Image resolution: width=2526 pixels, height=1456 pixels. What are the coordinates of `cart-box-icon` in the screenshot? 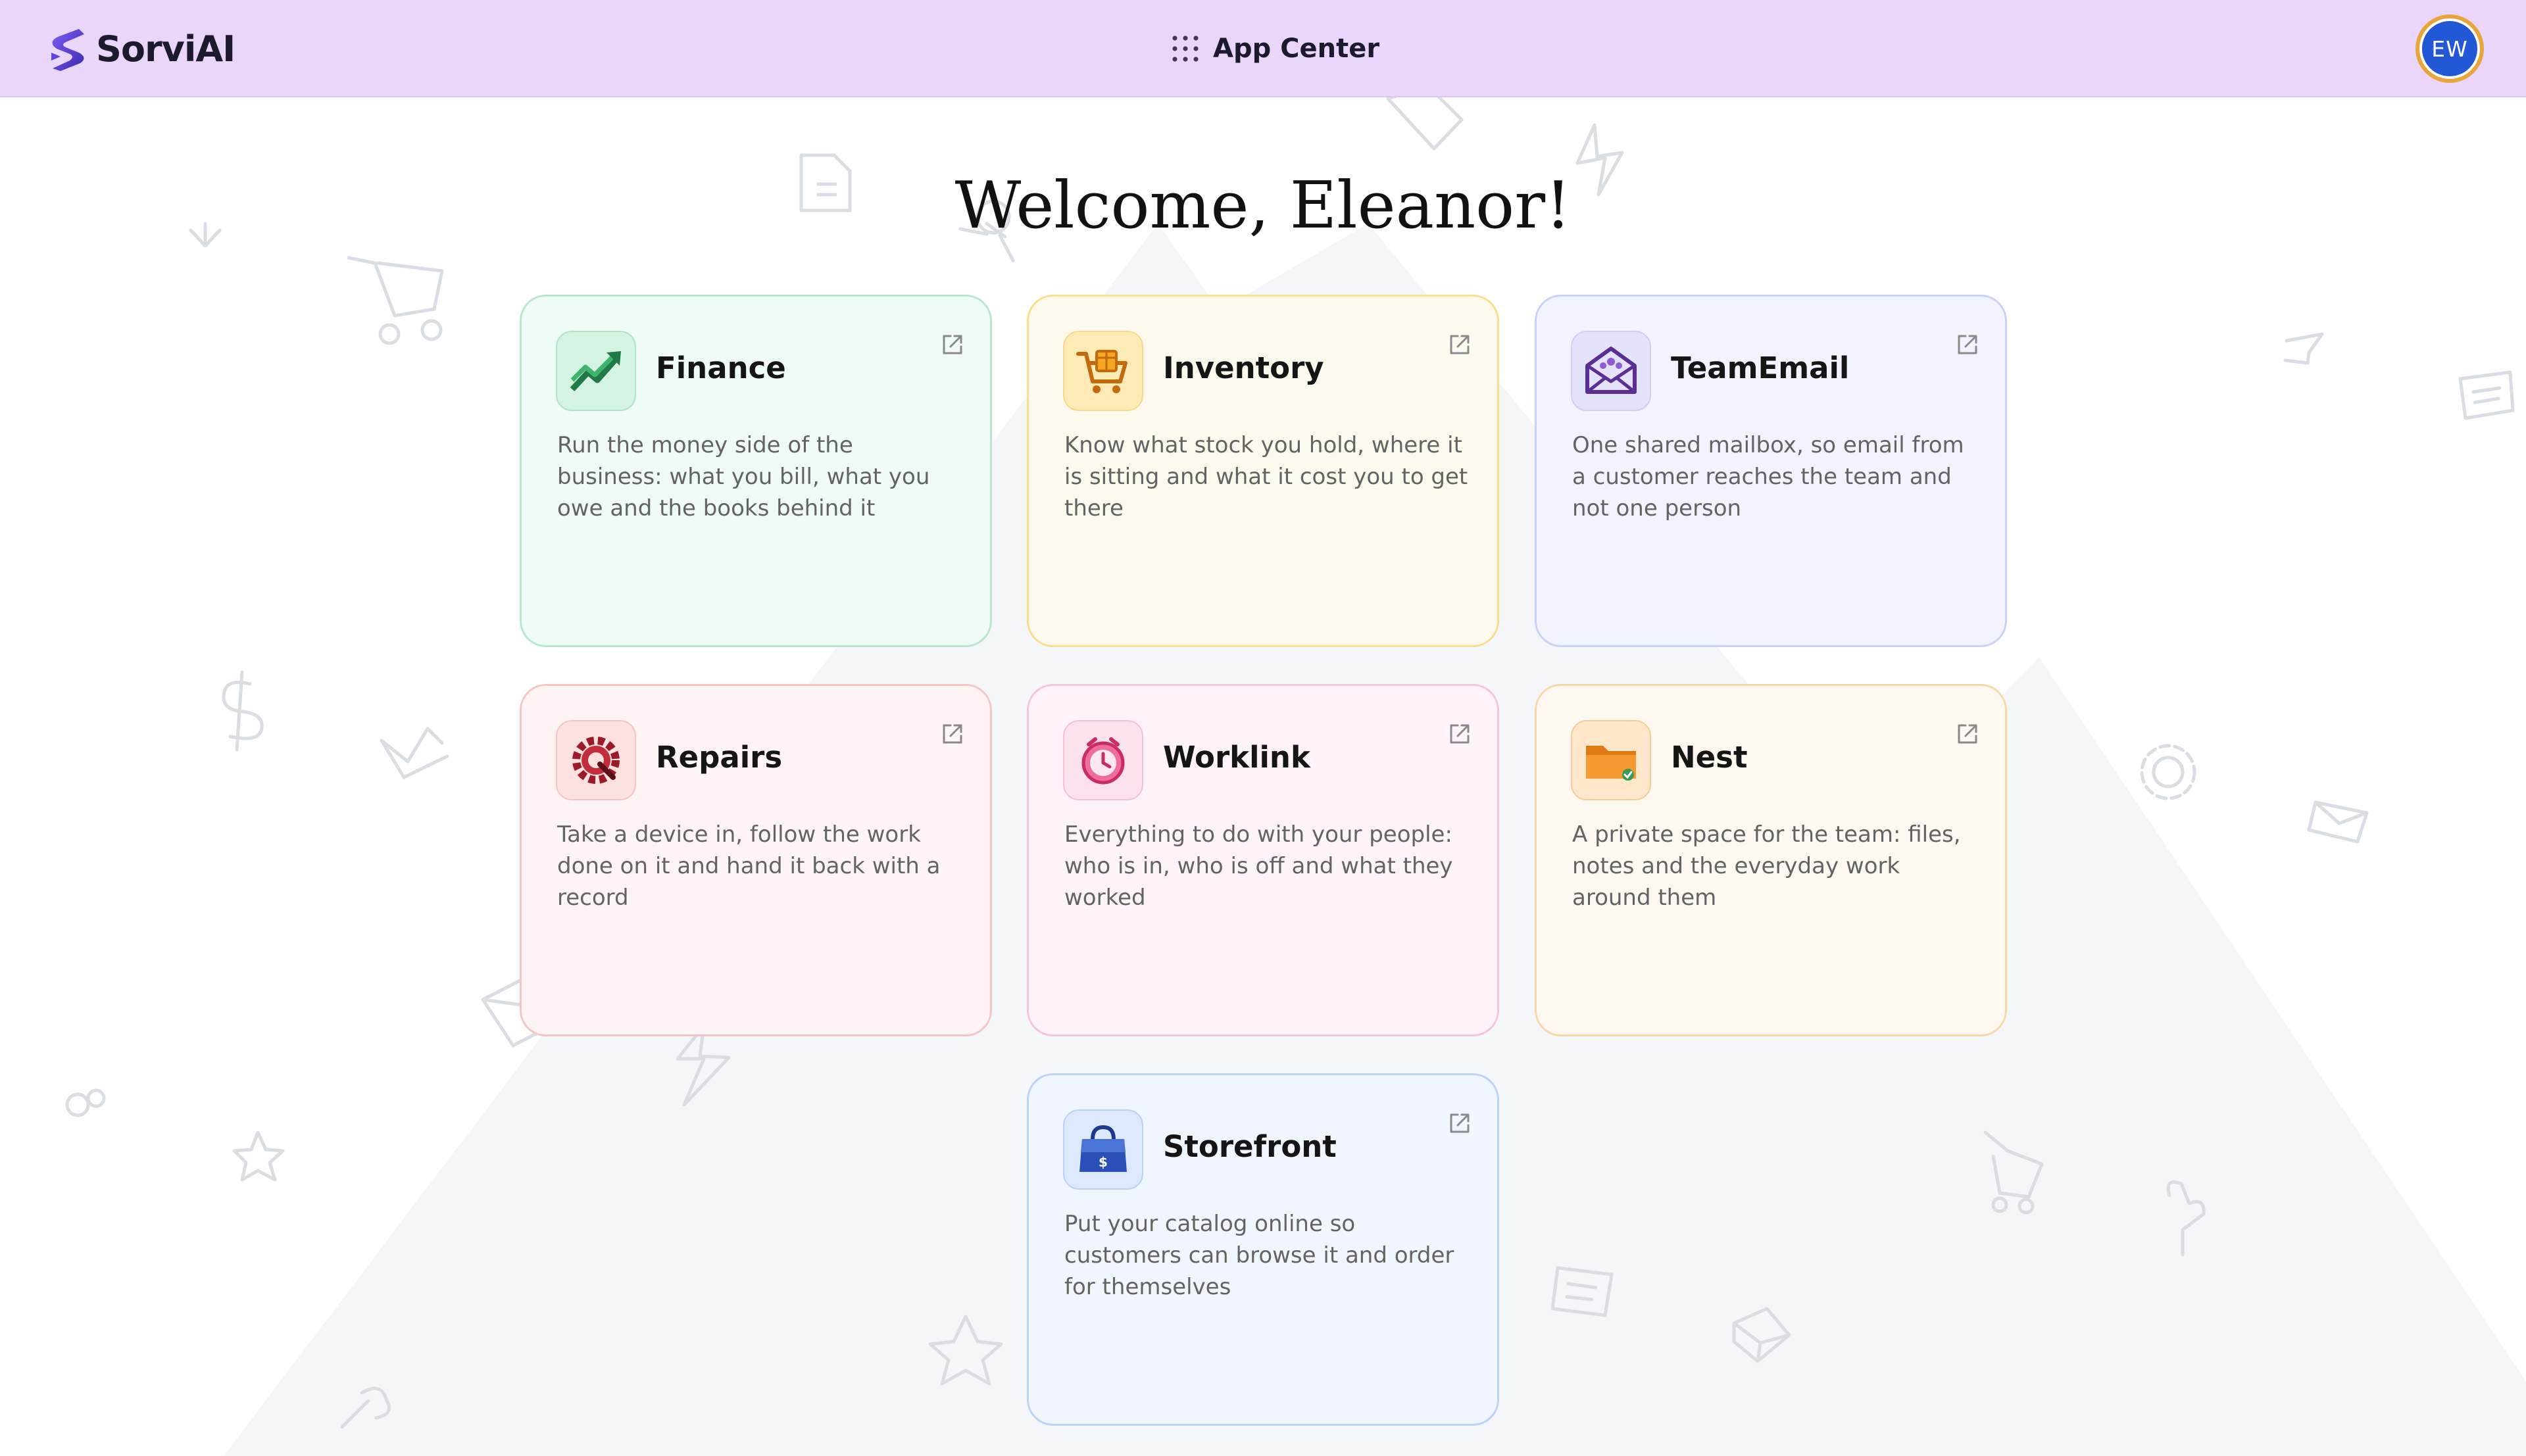 It's located at (1101, 371).